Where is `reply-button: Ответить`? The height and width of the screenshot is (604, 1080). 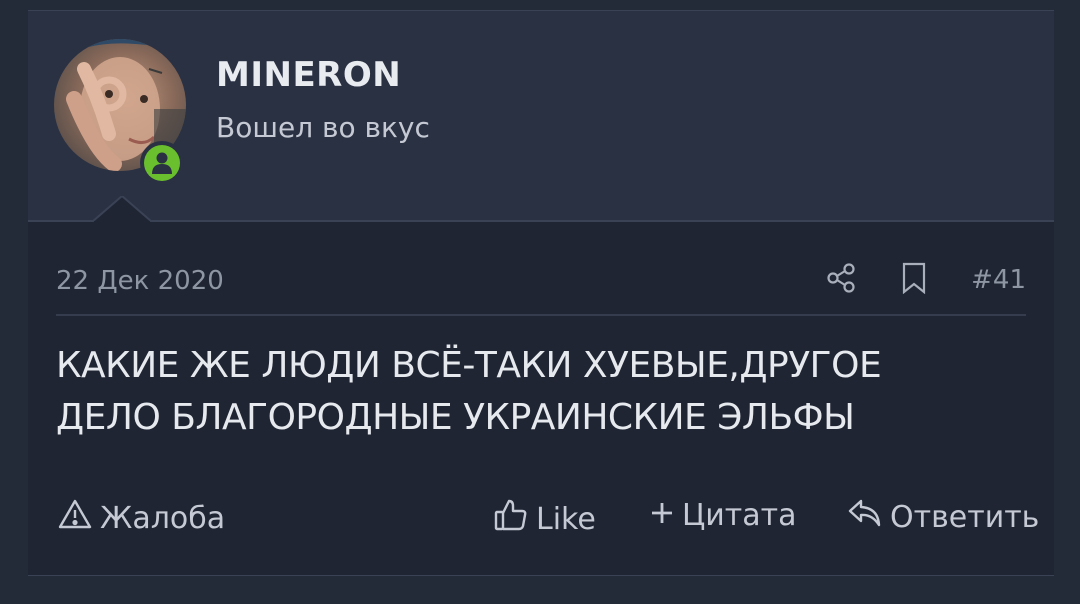 reply-button: Ответить is located at coordinates (943, 517).